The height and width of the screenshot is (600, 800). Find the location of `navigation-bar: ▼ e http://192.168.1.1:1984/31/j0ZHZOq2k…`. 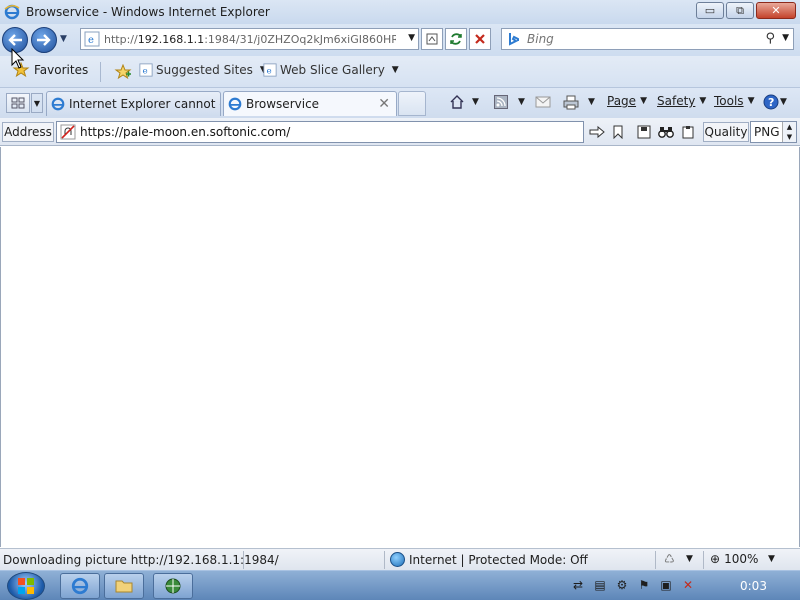

navigation-bar: ▼ e http://192.168.1.1:1984/31/j0ZHZOq2k… is located at coordinates (400, 40).